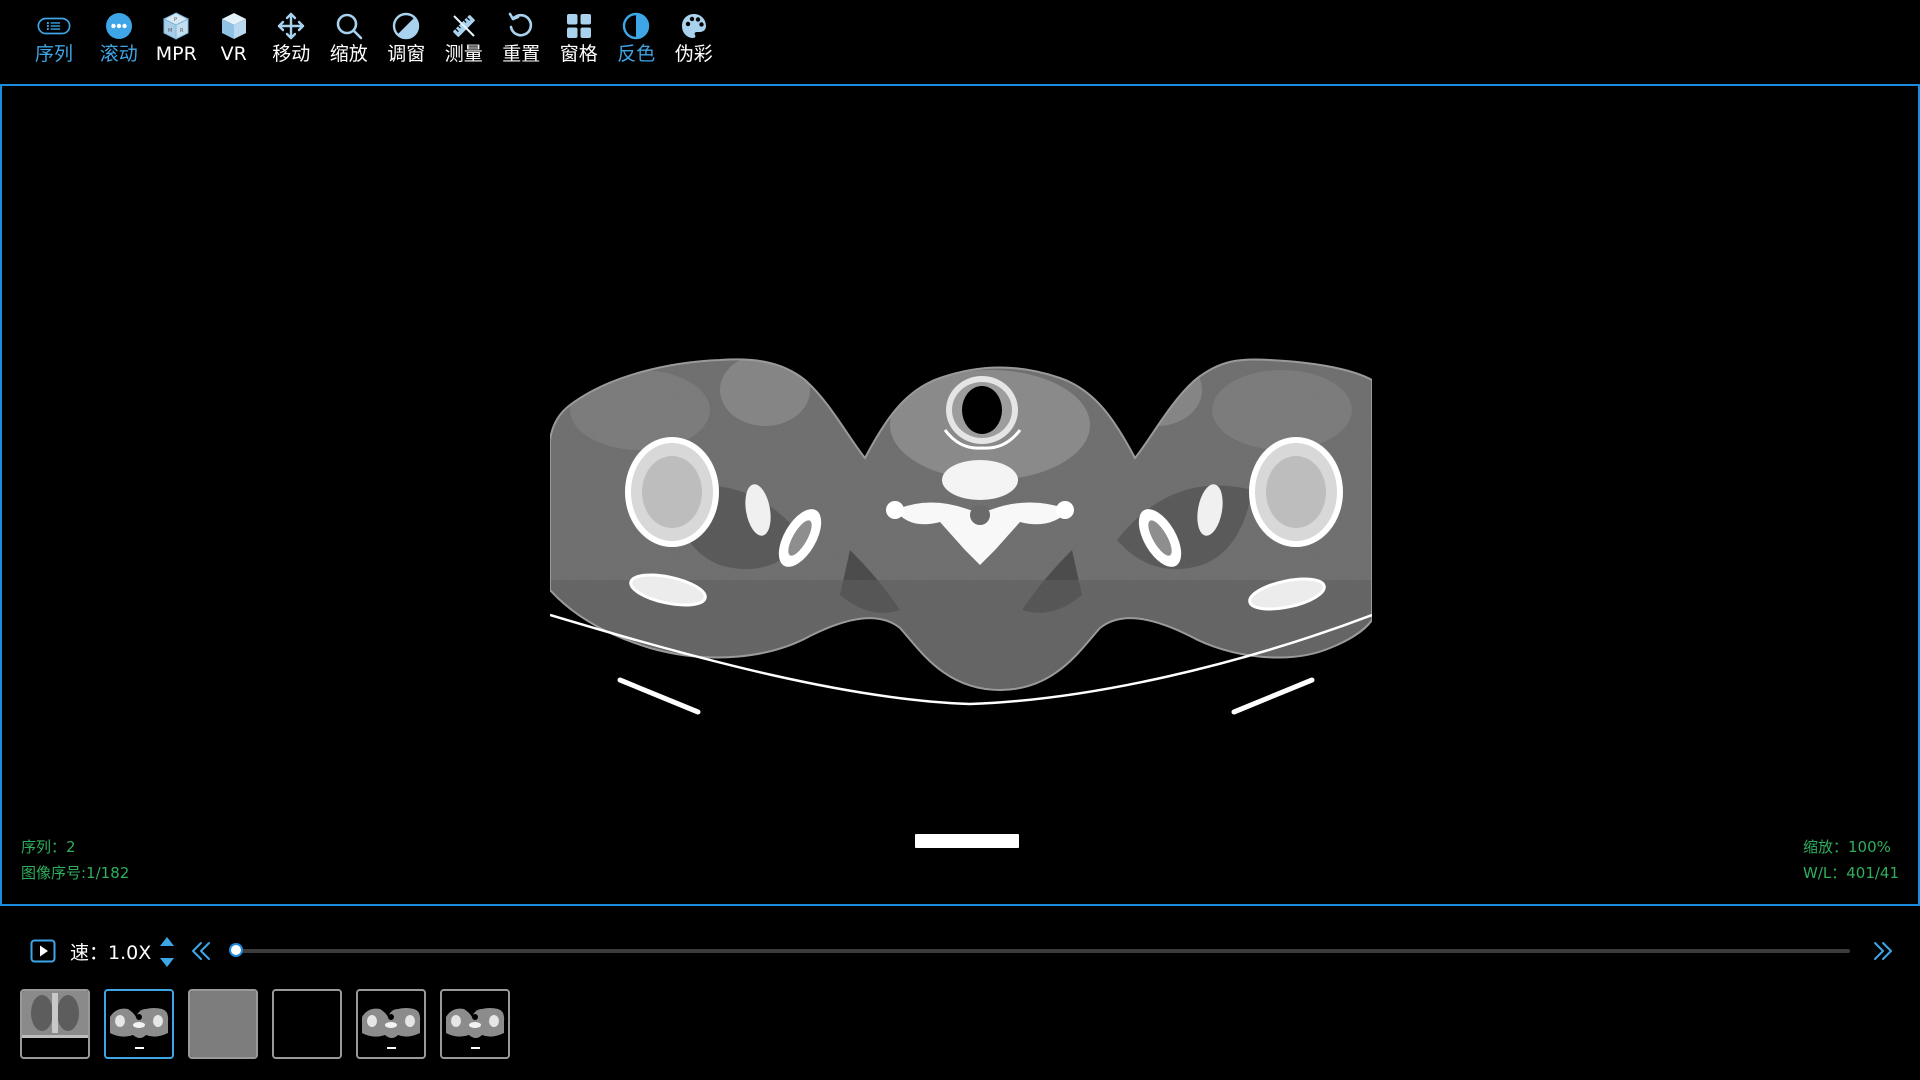  Describe the element at coordinates (233, 54) in the screenshot. I see `tool-vr-label: VR` at that location.